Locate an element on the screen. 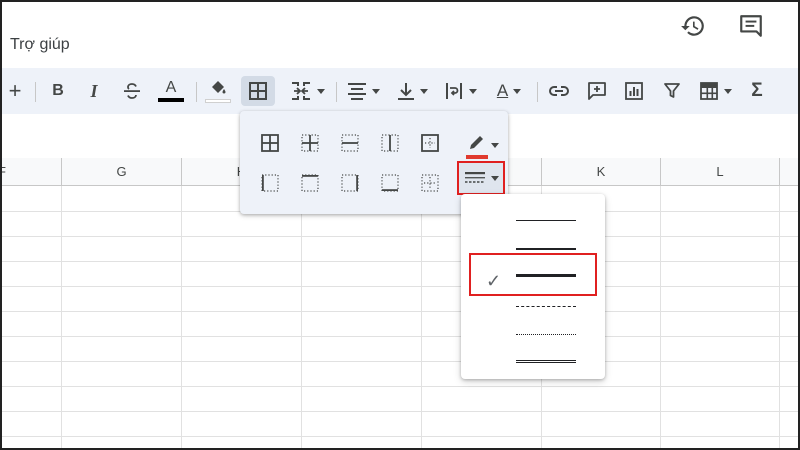  comment-icon is located at coordinates (751, 26).